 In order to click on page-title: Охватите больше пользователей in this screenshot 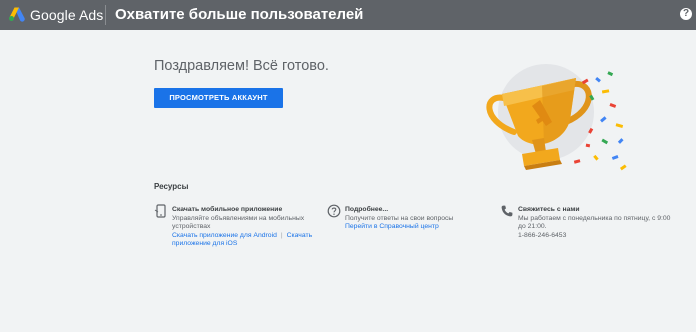, I will do `click(239, 14)`.